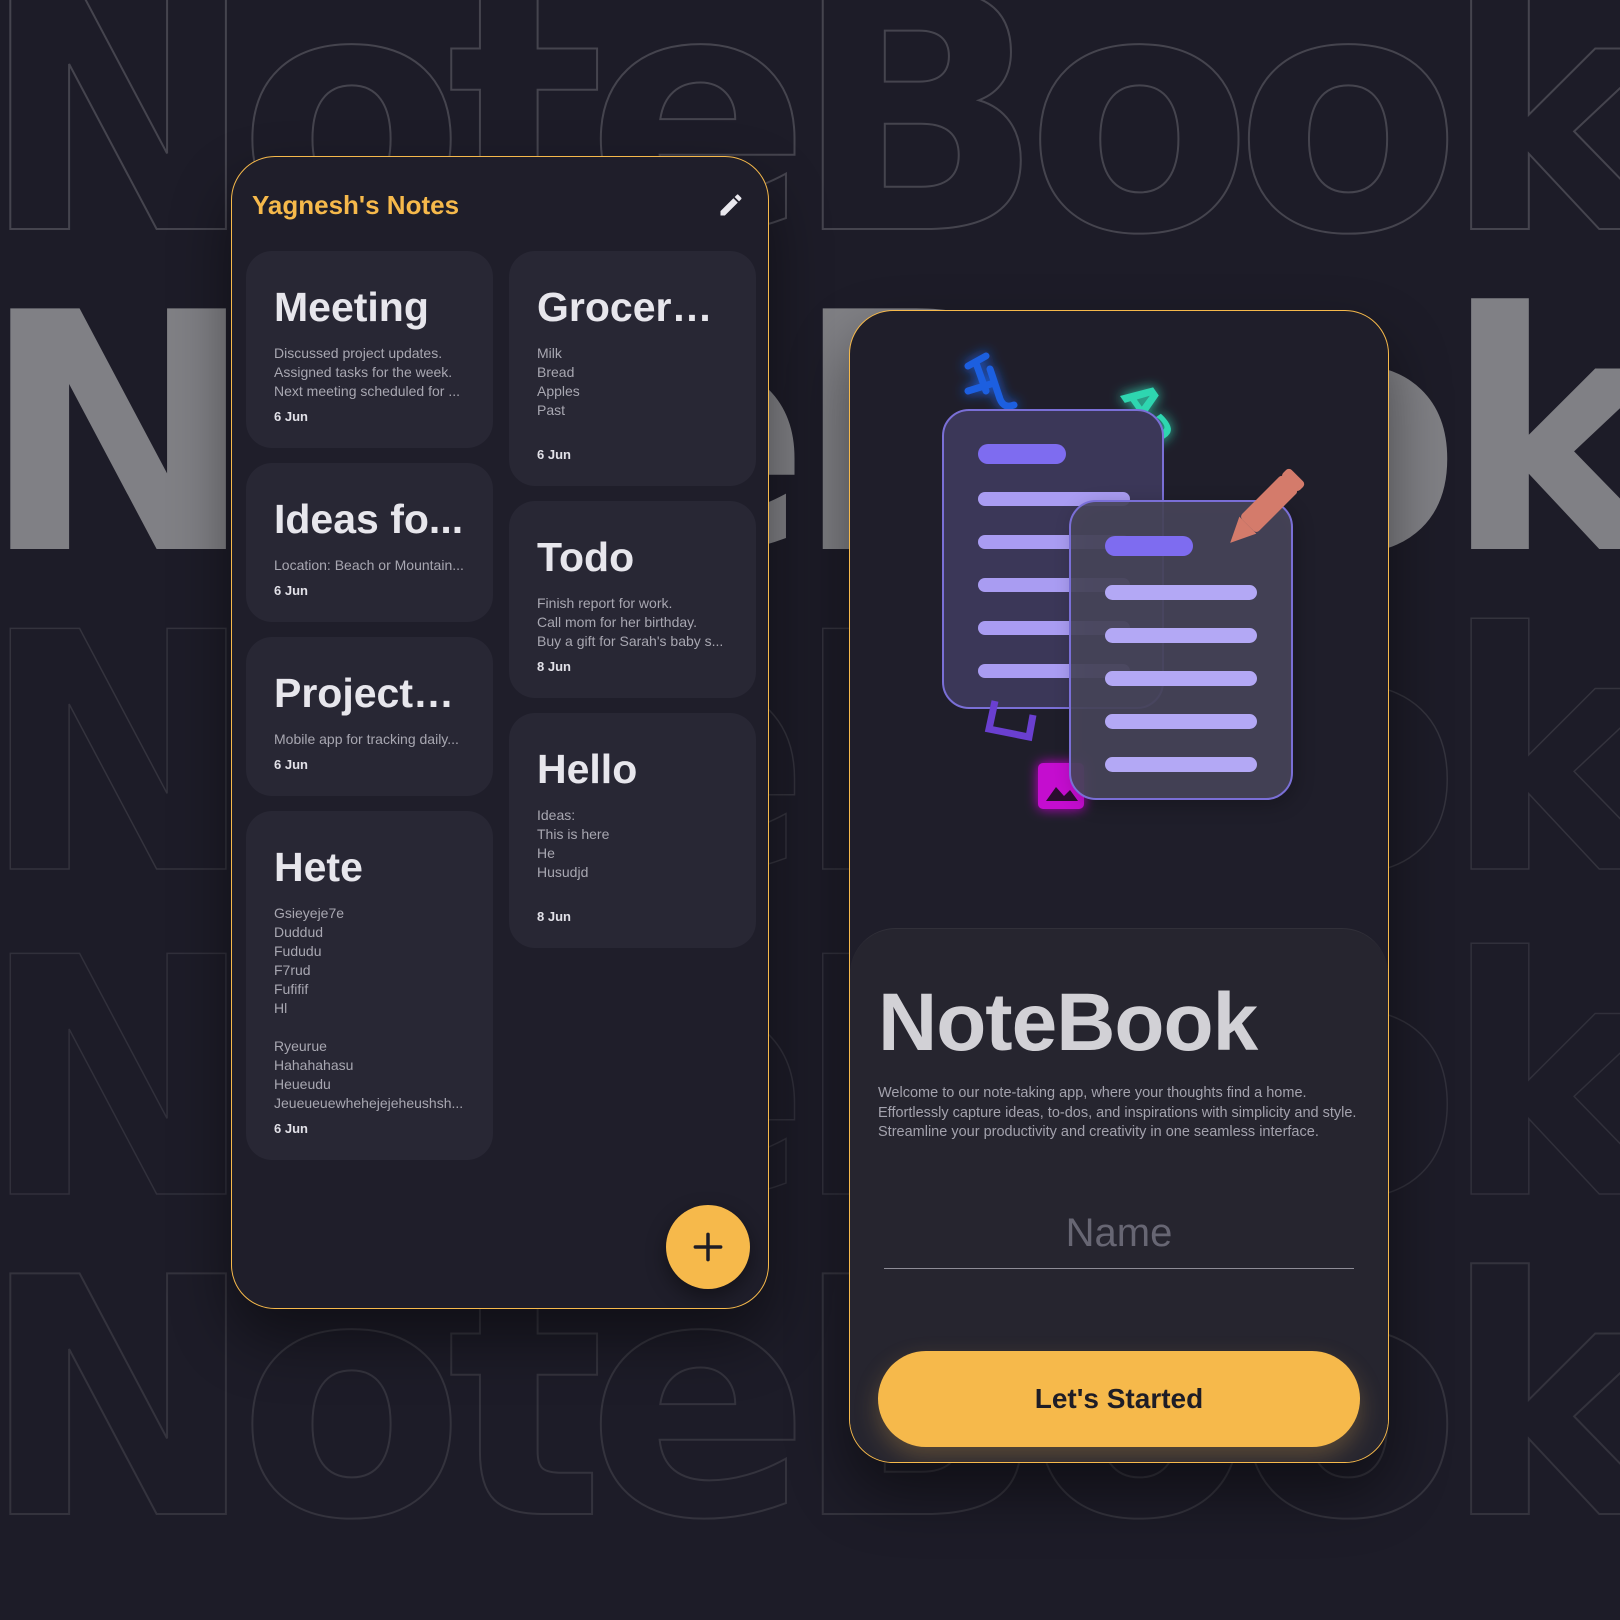 Image resolution: width=1620 pixels, height=1620 pixels. Describe the element at coordinates (300, 1046) in the screenshot. I see `note-line: Ryeurue` at that location.